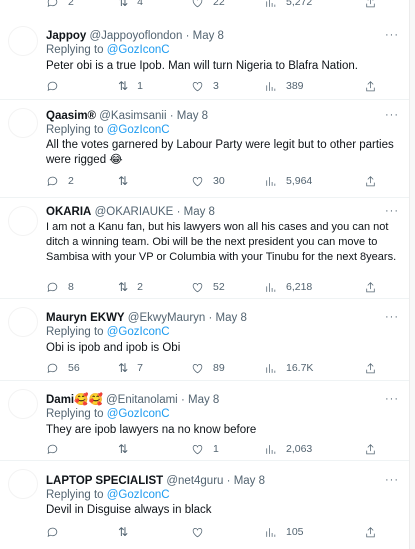 Image resolution: width=415 pixels, height=549 pixels. I want to click on views-button: 2,063, so click(288, 449).